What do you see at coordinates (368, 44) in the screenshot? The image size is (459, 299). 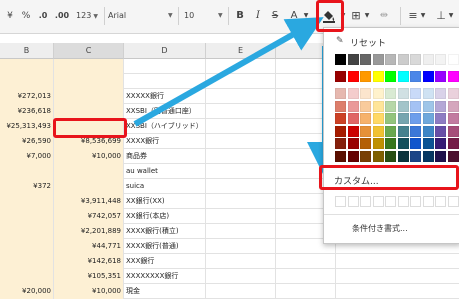 I see `reset-label: リセット` at bounding box center [368, 44].